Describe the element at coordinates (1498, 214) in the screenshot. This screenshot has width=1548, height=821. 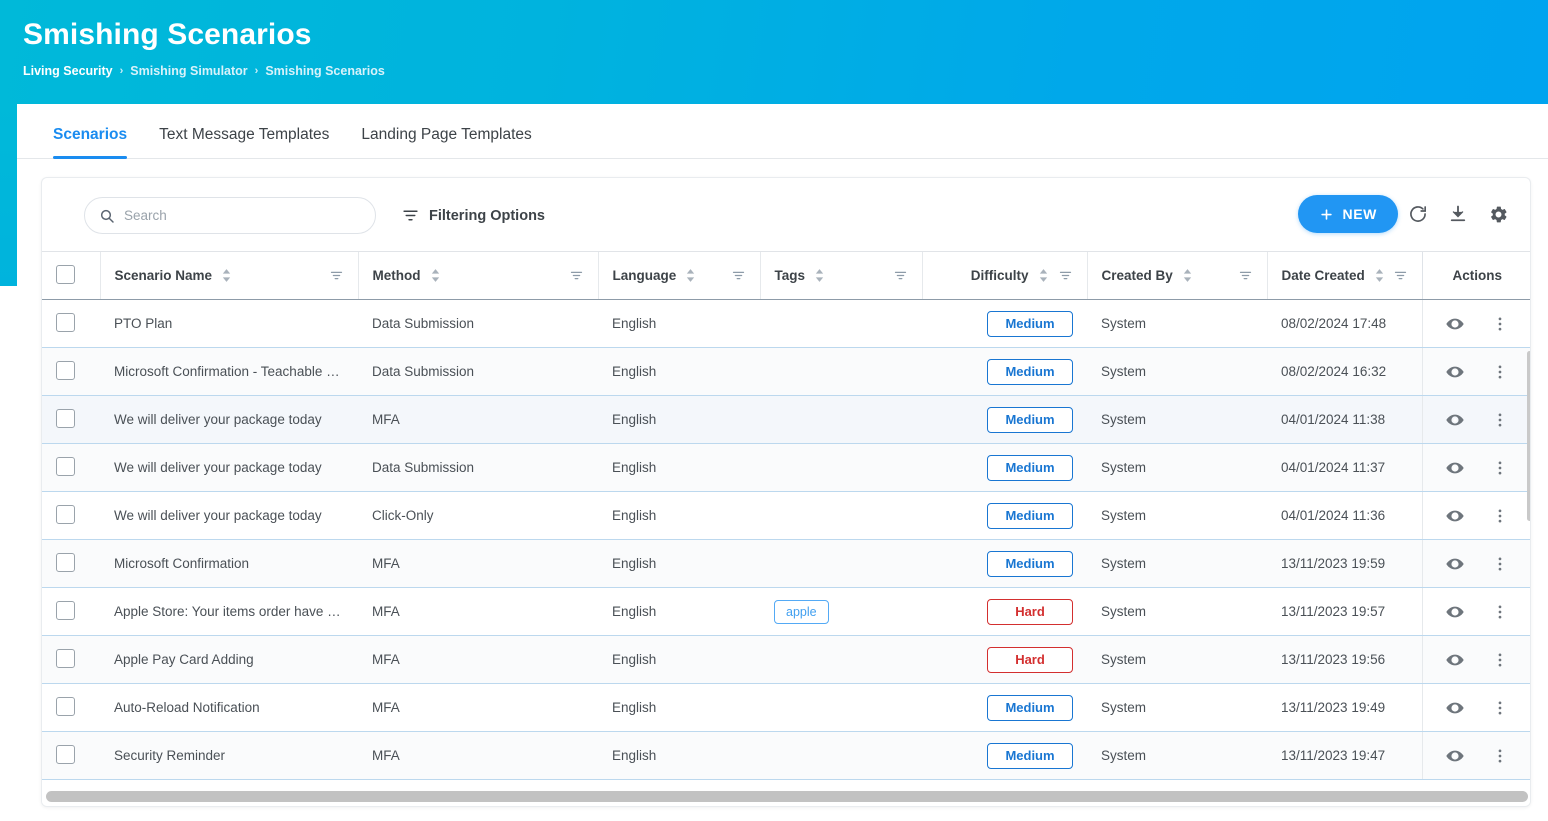
I see `settings-button` at that location.